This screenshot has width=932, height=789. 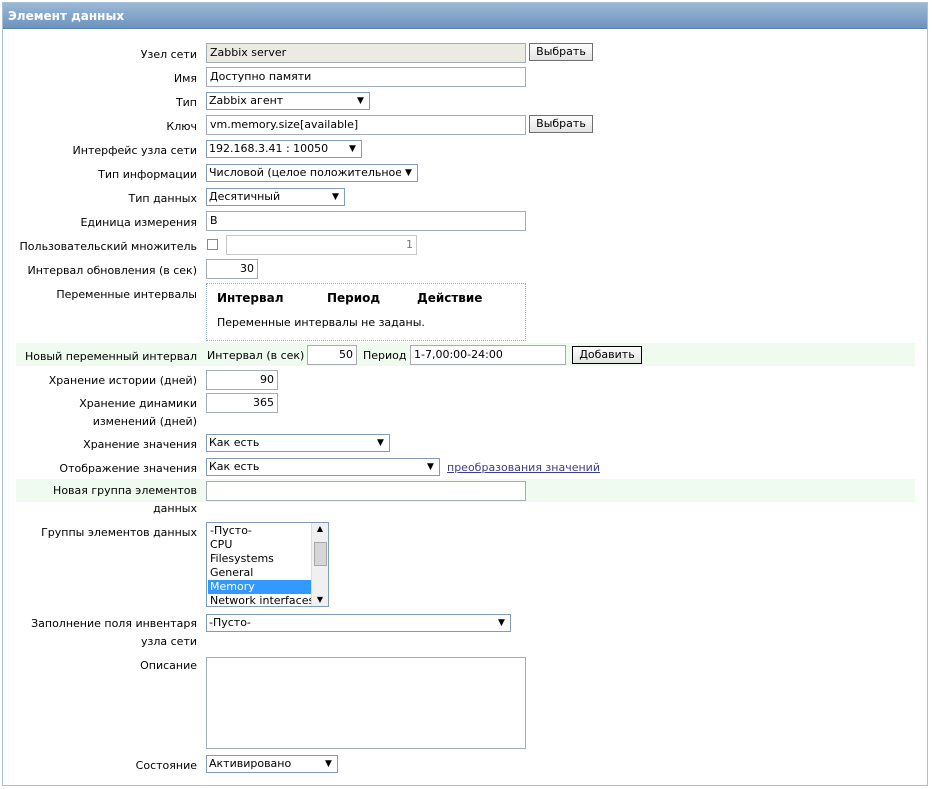 I want to click on key-input: vm.memory.size[available], so click(x=366, y=125).